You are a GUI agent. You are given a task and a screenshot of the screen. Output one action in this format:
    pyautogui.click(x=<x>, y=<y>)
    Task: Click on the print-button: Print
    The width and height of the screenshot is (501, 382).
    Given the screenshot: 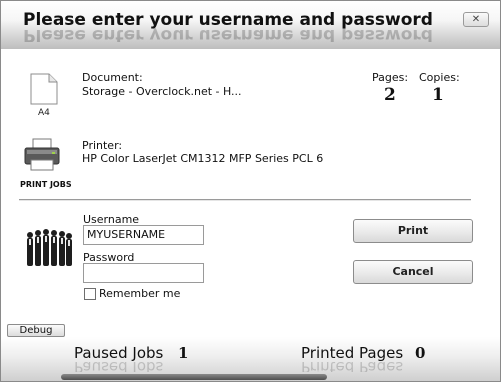 What is the action you would take?
    pyautogui.click(x=413, y=231)
    